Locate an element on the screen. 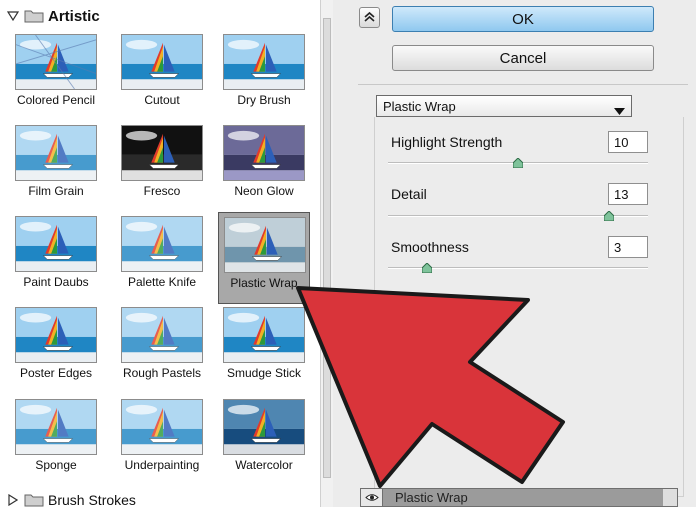 This screenshot has width=696, height=507. filter-tile-label: Palette Knife is located at coordinates (162, 282).